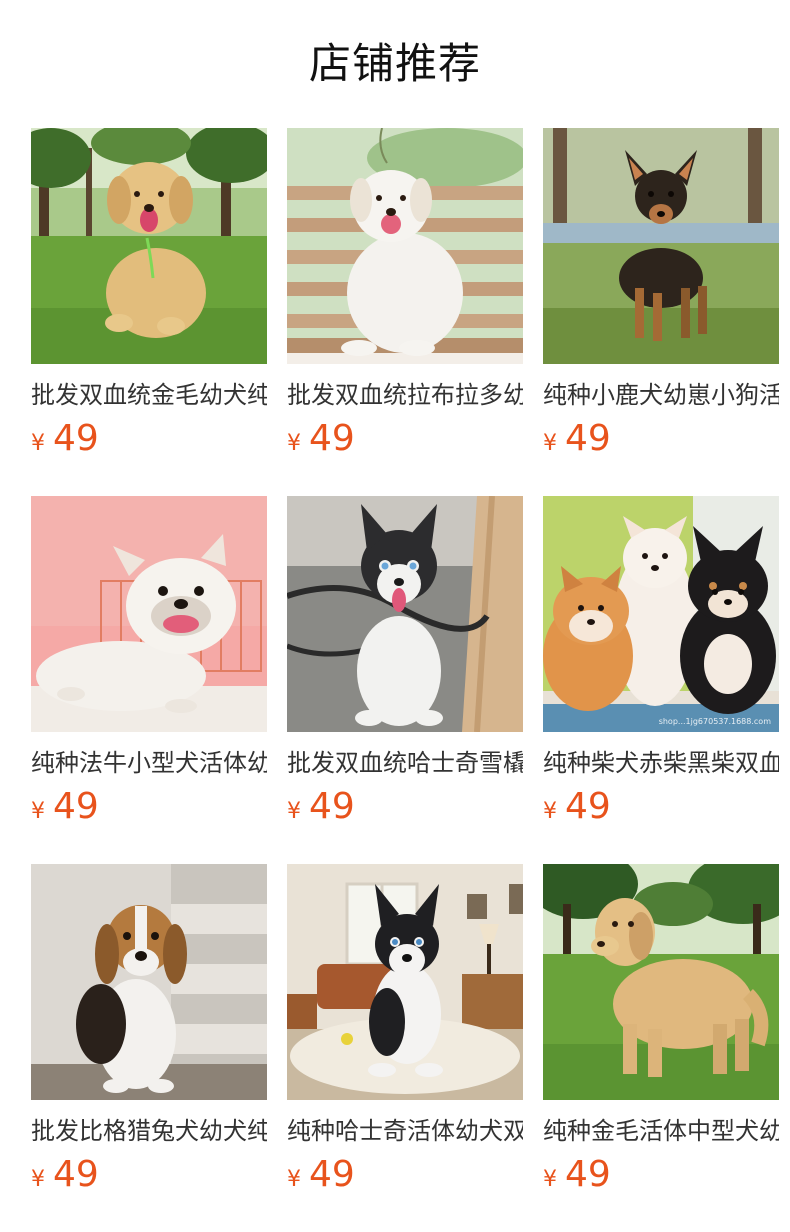  What do you see at coordinates (661, 395) in the screenshot?
I see `product-name: 纯种小鹿犬幼崽小狗活体` at bounding box center [661, 395].